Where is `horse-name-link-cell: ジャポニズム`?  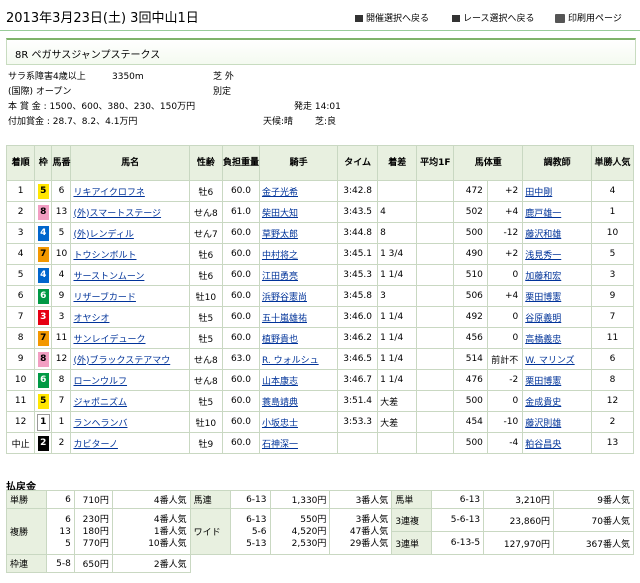
horse-name-link-cell: ジャポニズム is located at coordinates (130, 401).